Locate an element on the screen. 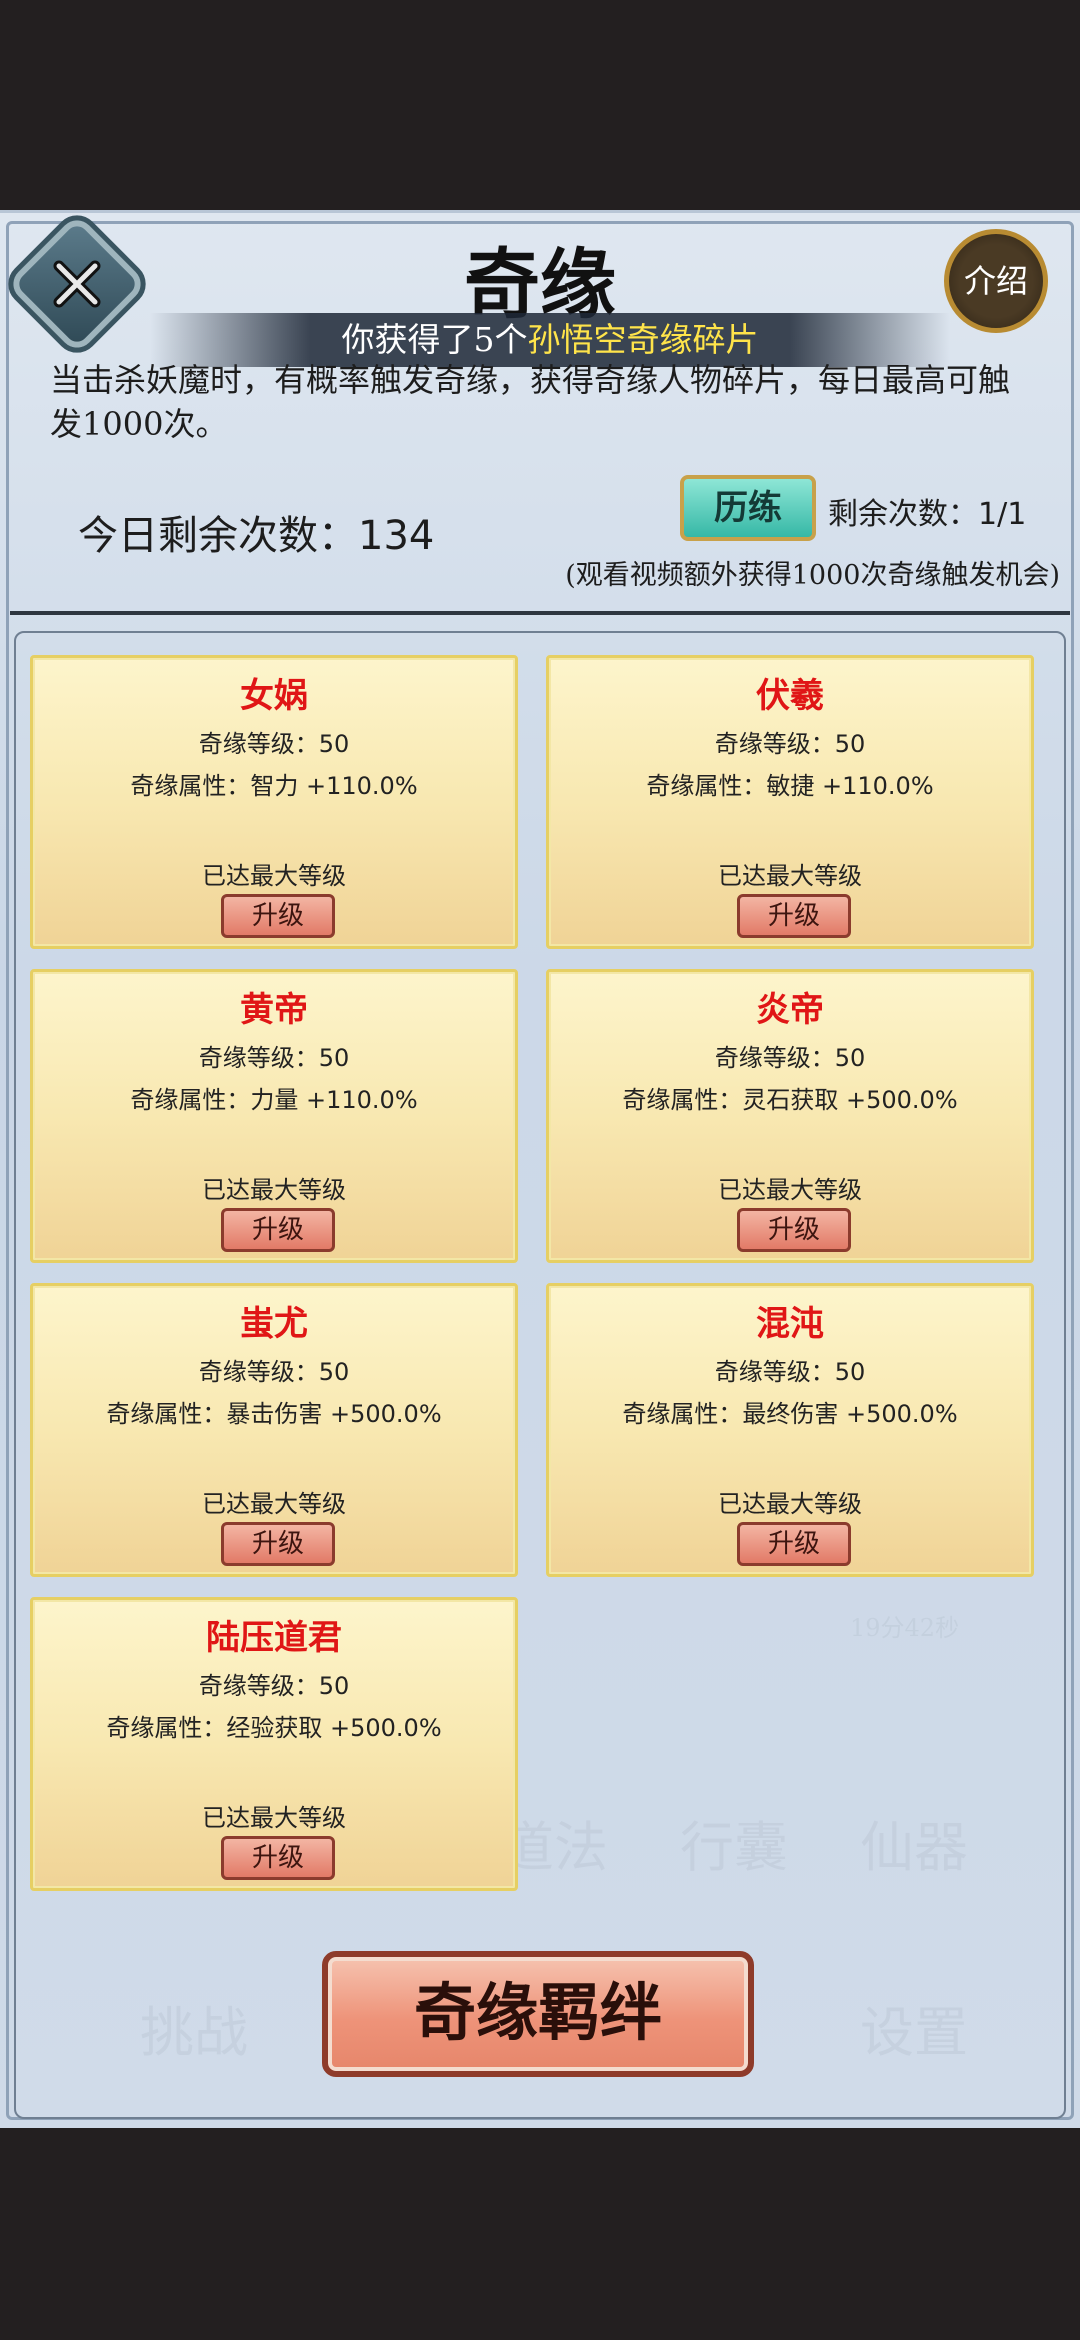 This screenshot has height=2340, width=1080. divider is located at coordinates (540, 613).